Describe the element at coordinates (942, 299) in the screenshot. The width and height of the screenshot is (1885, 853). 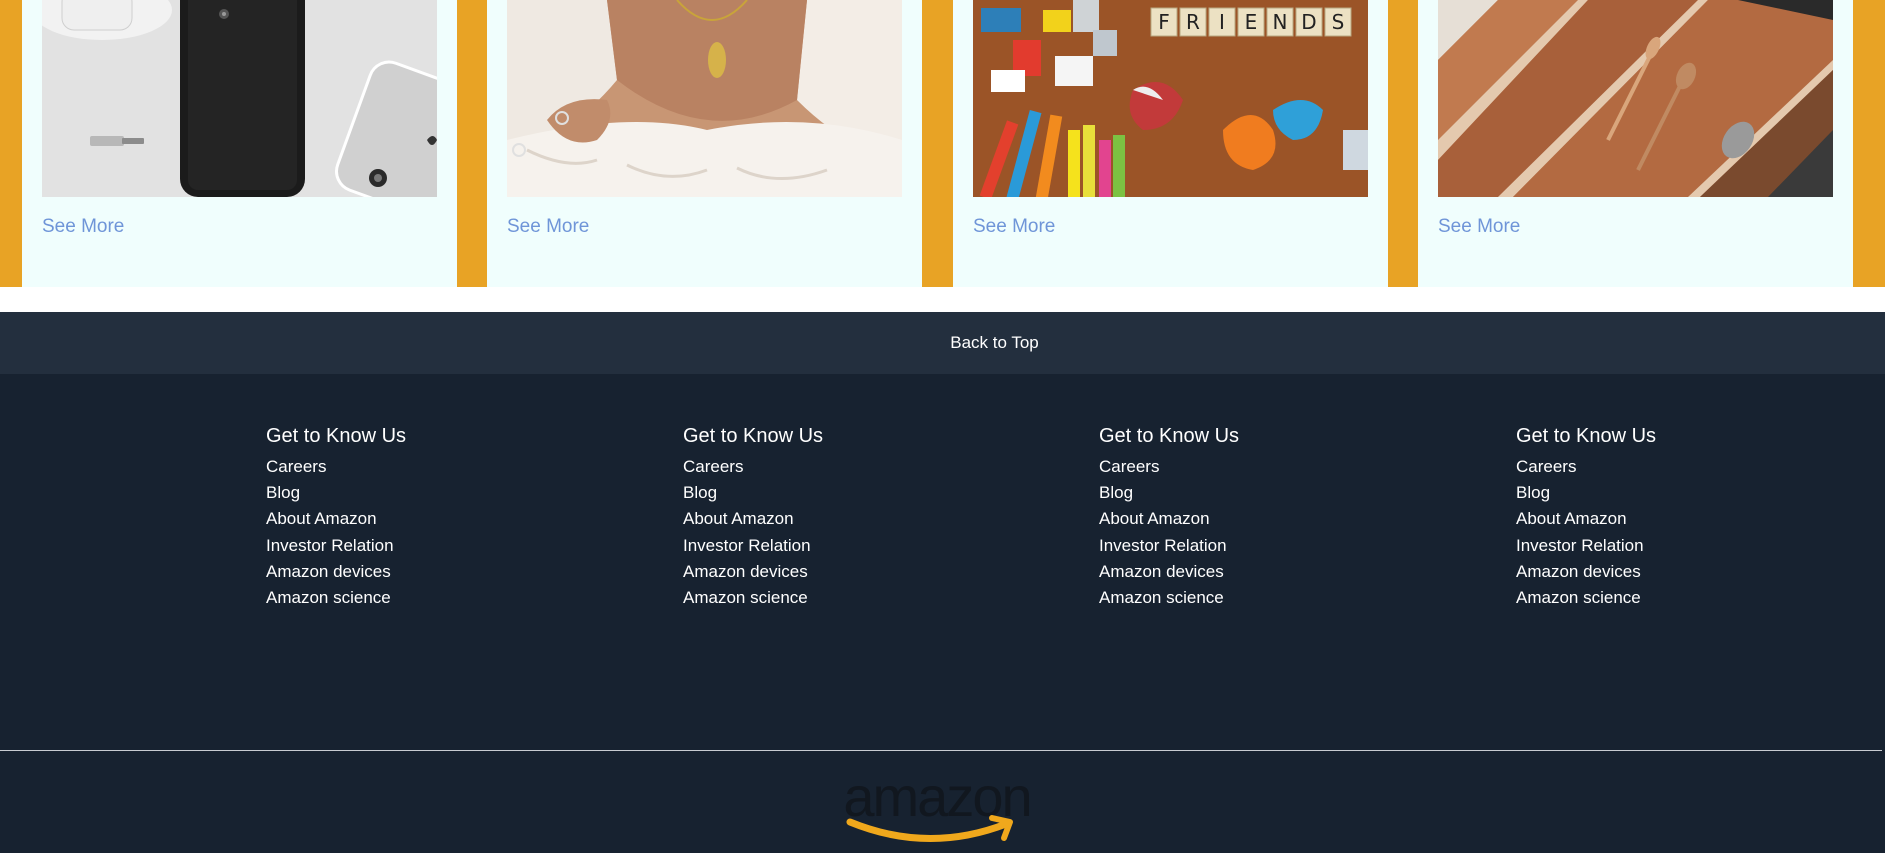
I see `section-spacer` at that location.